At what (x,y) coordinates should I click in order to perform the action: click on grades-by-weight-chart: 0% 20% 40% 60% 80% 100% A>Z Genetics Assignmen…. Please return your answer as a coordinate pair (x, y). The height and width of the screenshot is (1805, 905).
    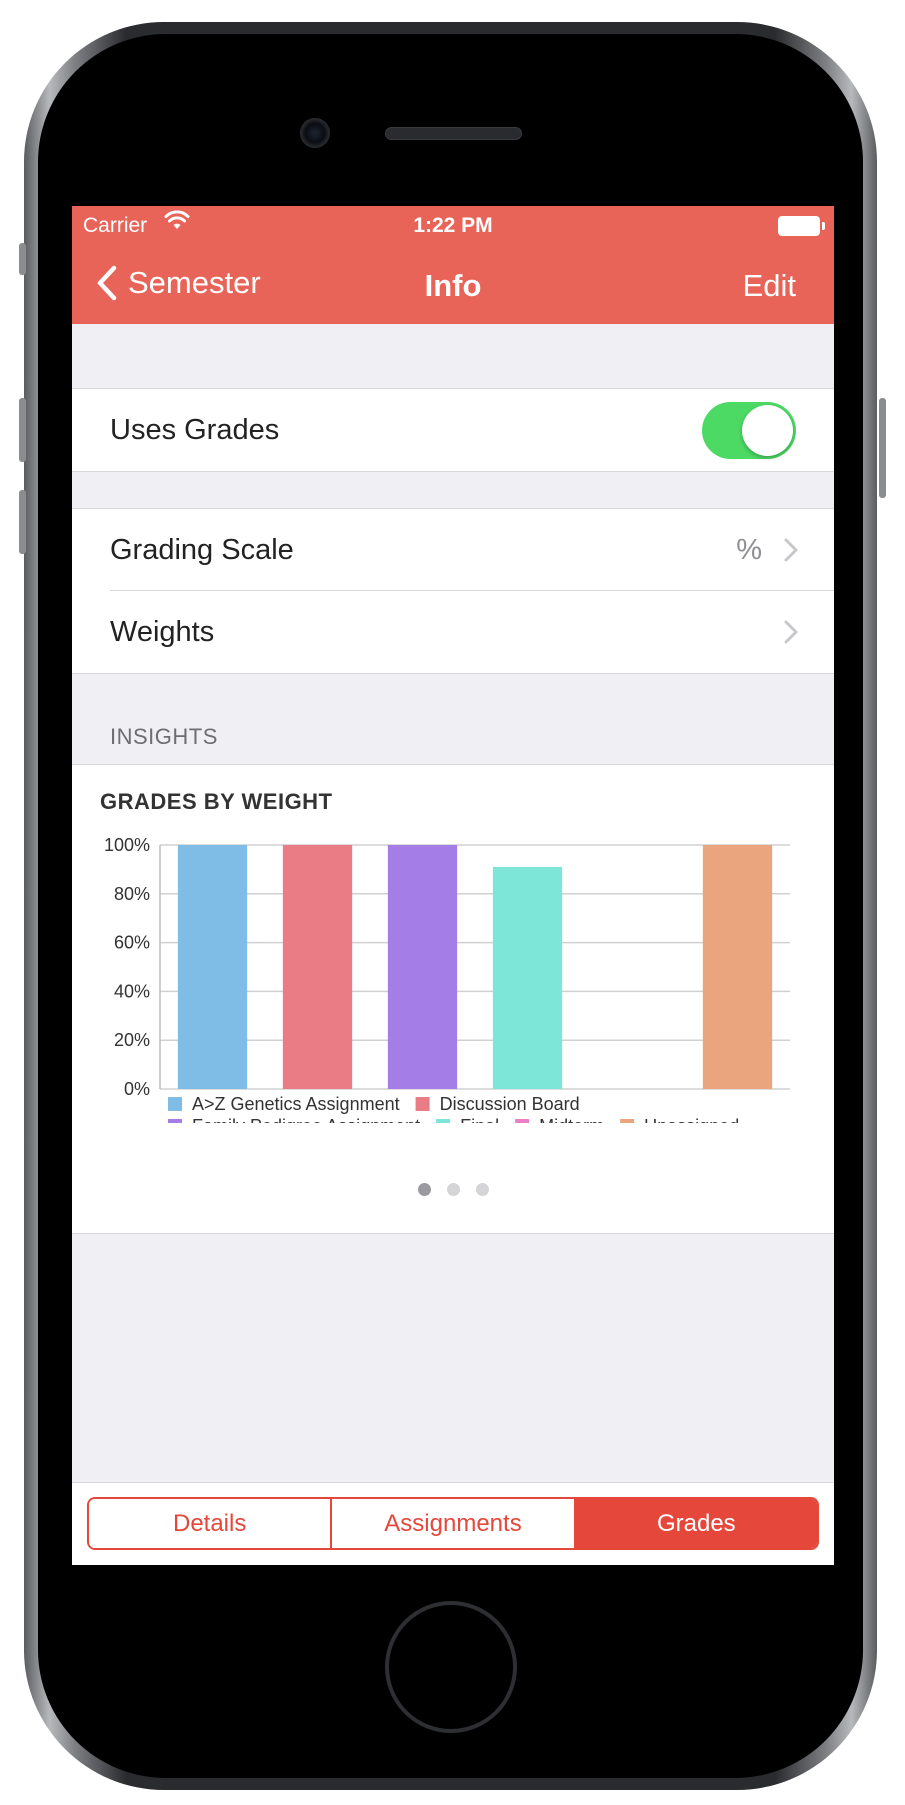
    Looking at the image, I should click on (447, 979).